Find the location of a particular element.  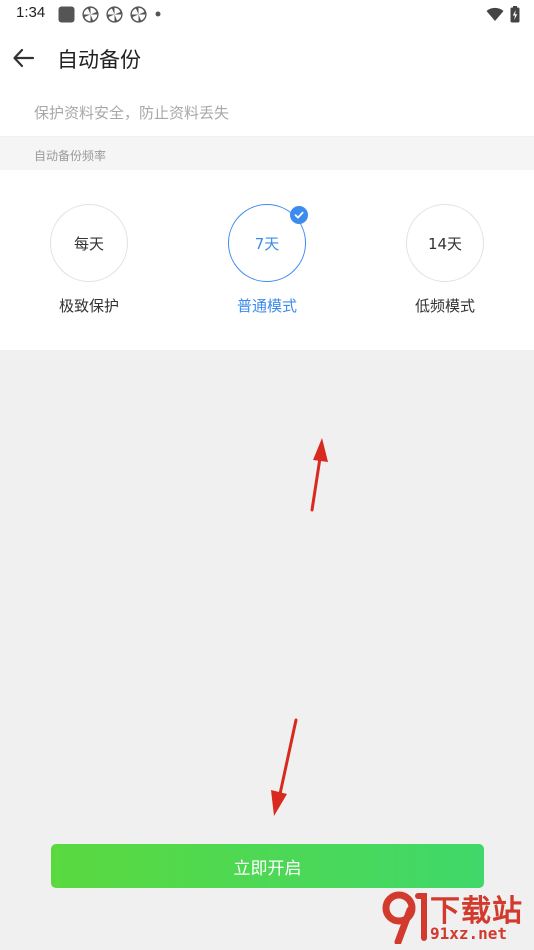

description-text: 保护资料安全，防止资料丢失 is located at coordinates (132, 113).